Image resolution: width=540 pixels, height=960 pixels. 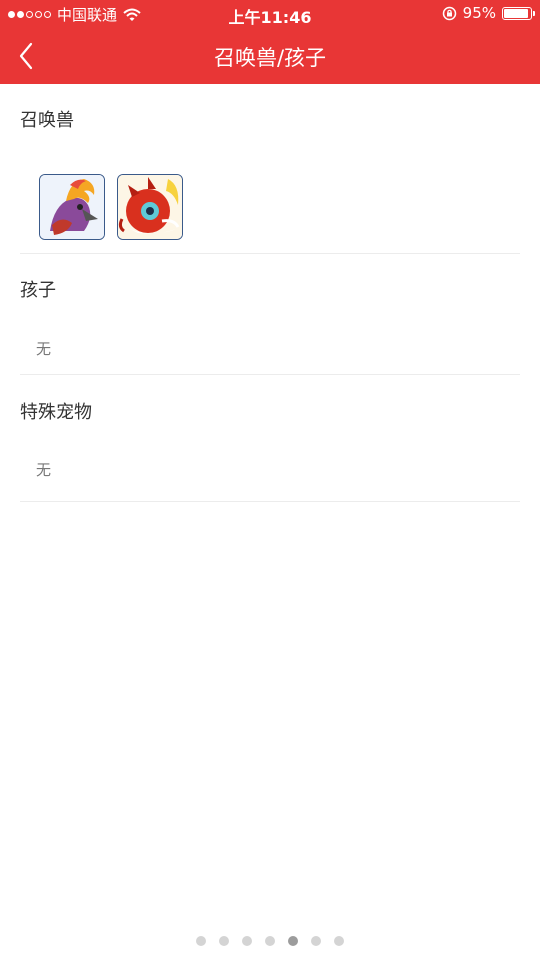 I want to click on rotation-lock-icon, so click(x=449, y=13).